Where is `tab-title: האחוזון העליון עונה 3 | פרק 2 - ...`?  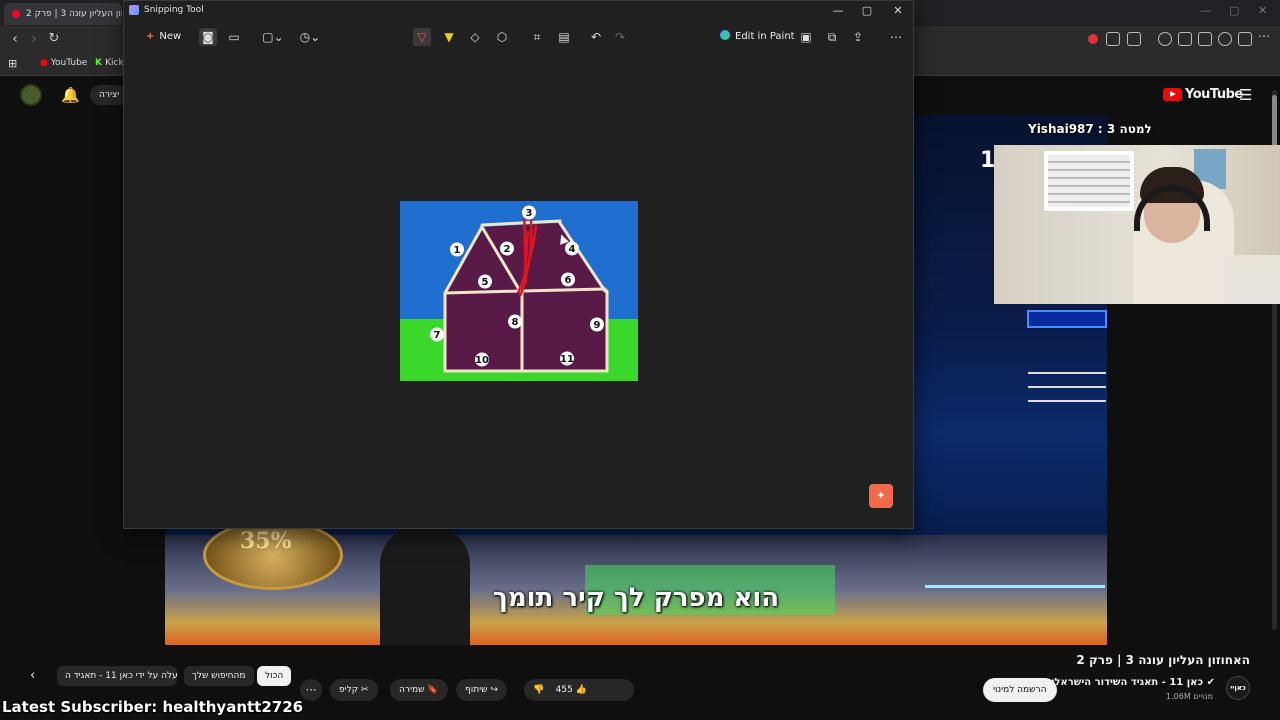 tab-title: האחוזון העליון עונה 3 | פרק 2 - ... is located at coordinates (74, 14).